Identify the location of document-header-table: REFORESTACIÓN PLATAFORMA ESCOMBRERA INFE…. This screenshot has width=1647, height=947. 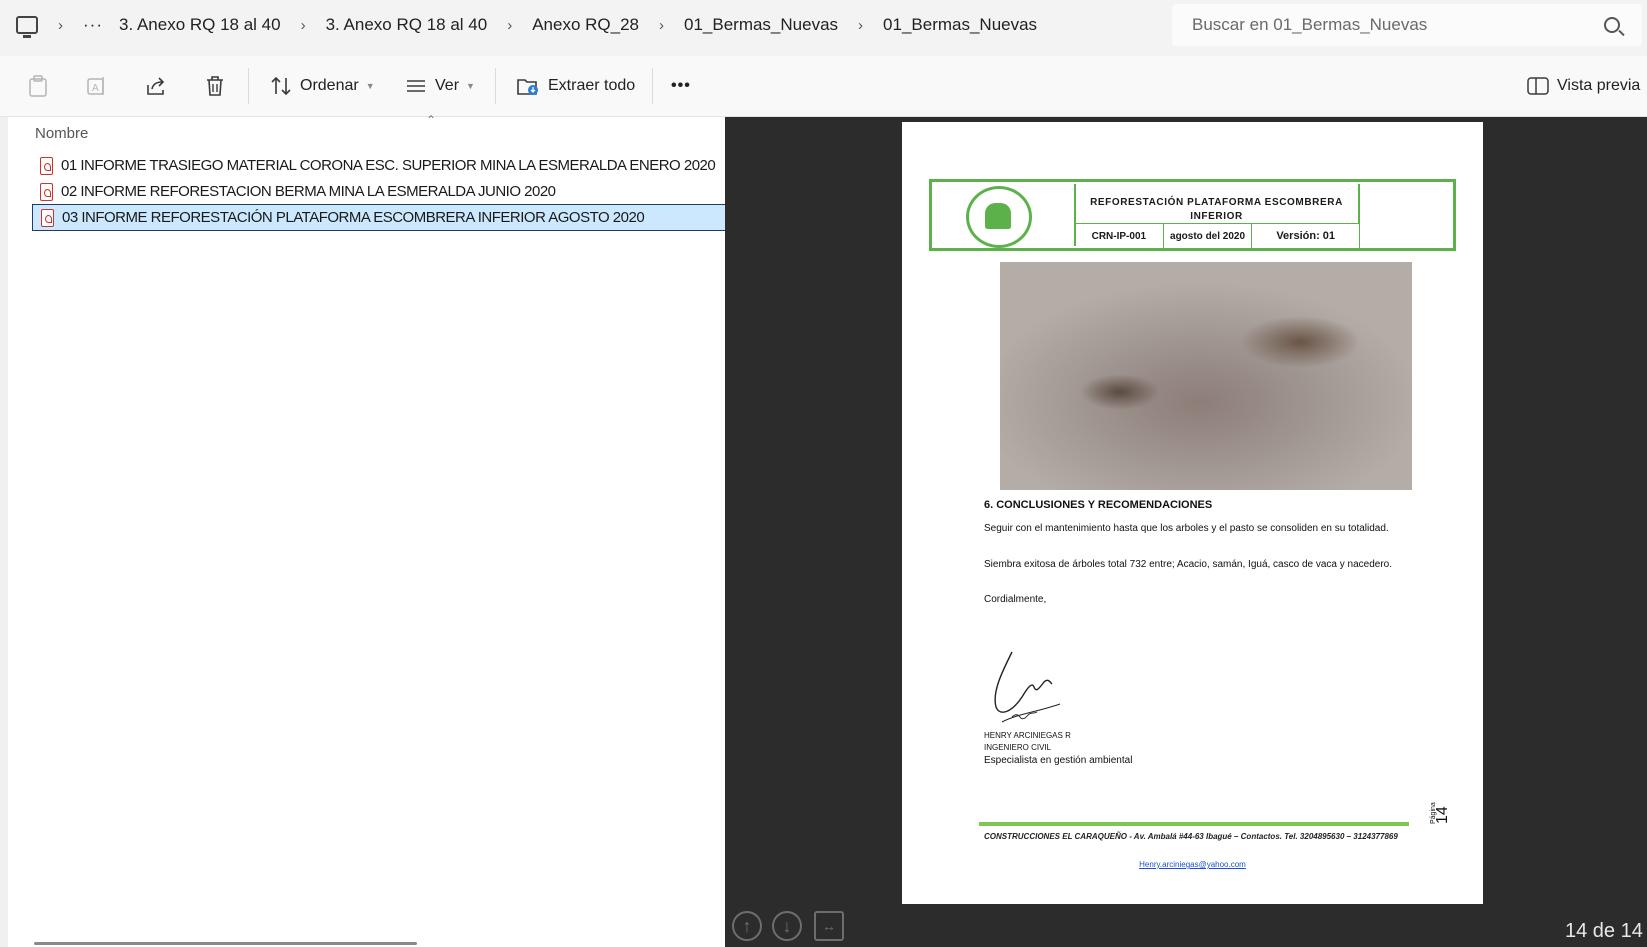
(1192, 215).